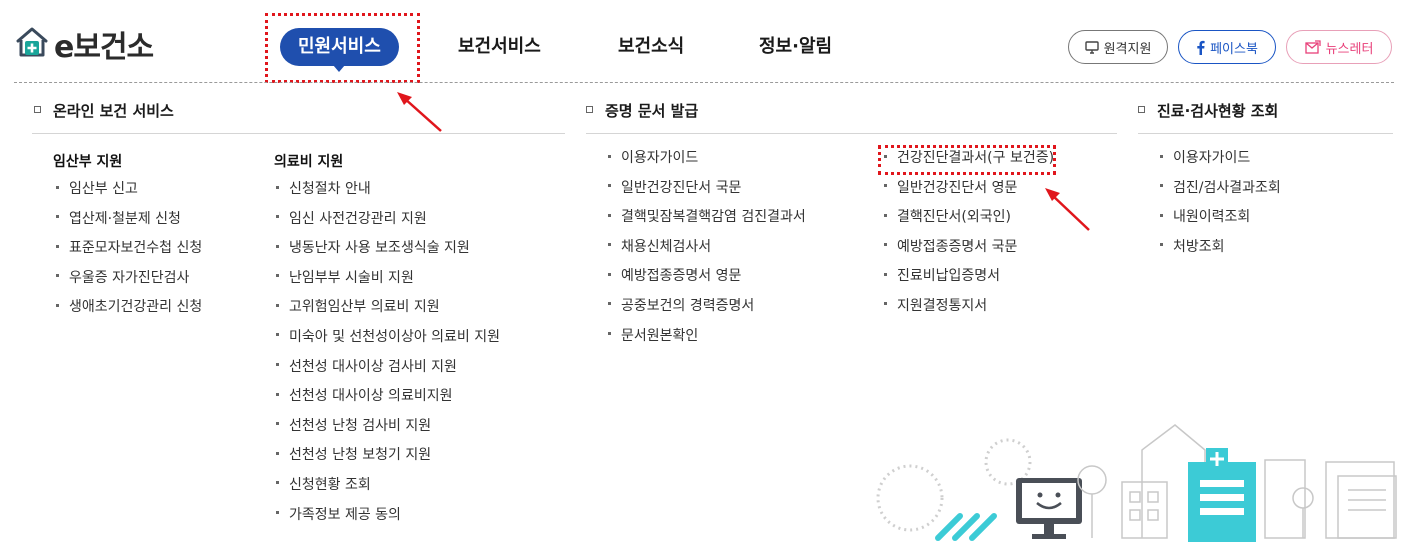 This screenshot has height=542, width=1408. What do you see at coordinates (1220, 189) in the screenshot?
I see `list-item: 검진/검사결과조회` at bounding box center [1220, 189].